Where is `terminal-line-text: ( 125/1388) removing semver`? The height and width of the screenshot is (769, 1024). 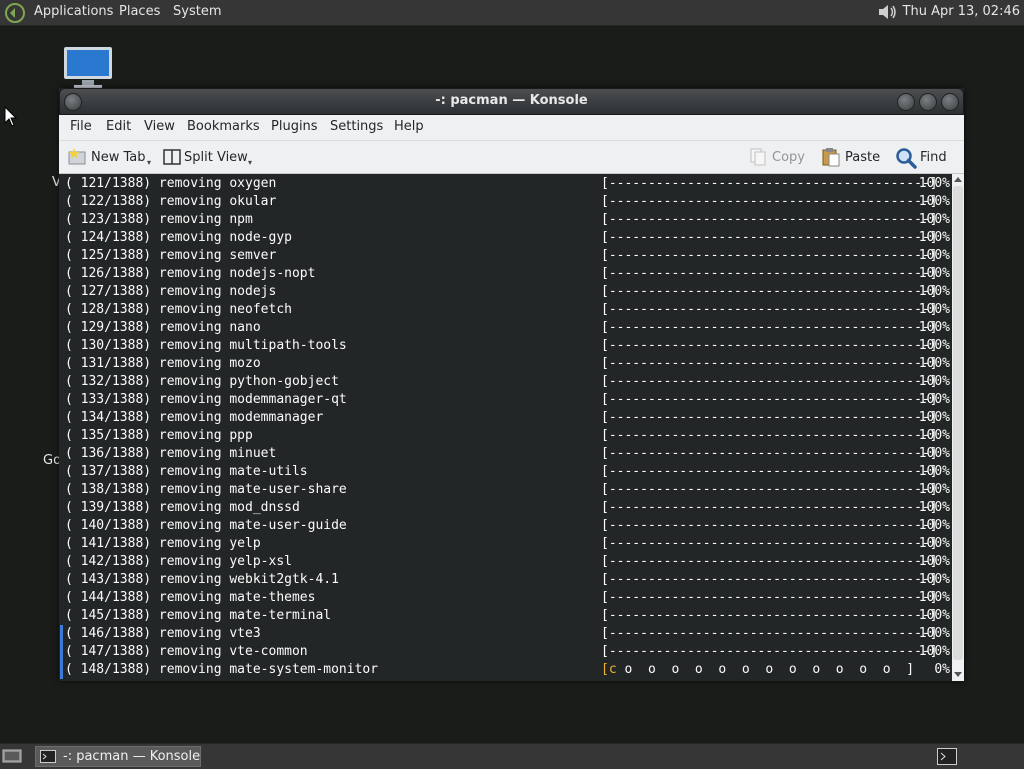
terminal-line-text: ( 125/1388) removing semver is located at coordinates (171, 255).